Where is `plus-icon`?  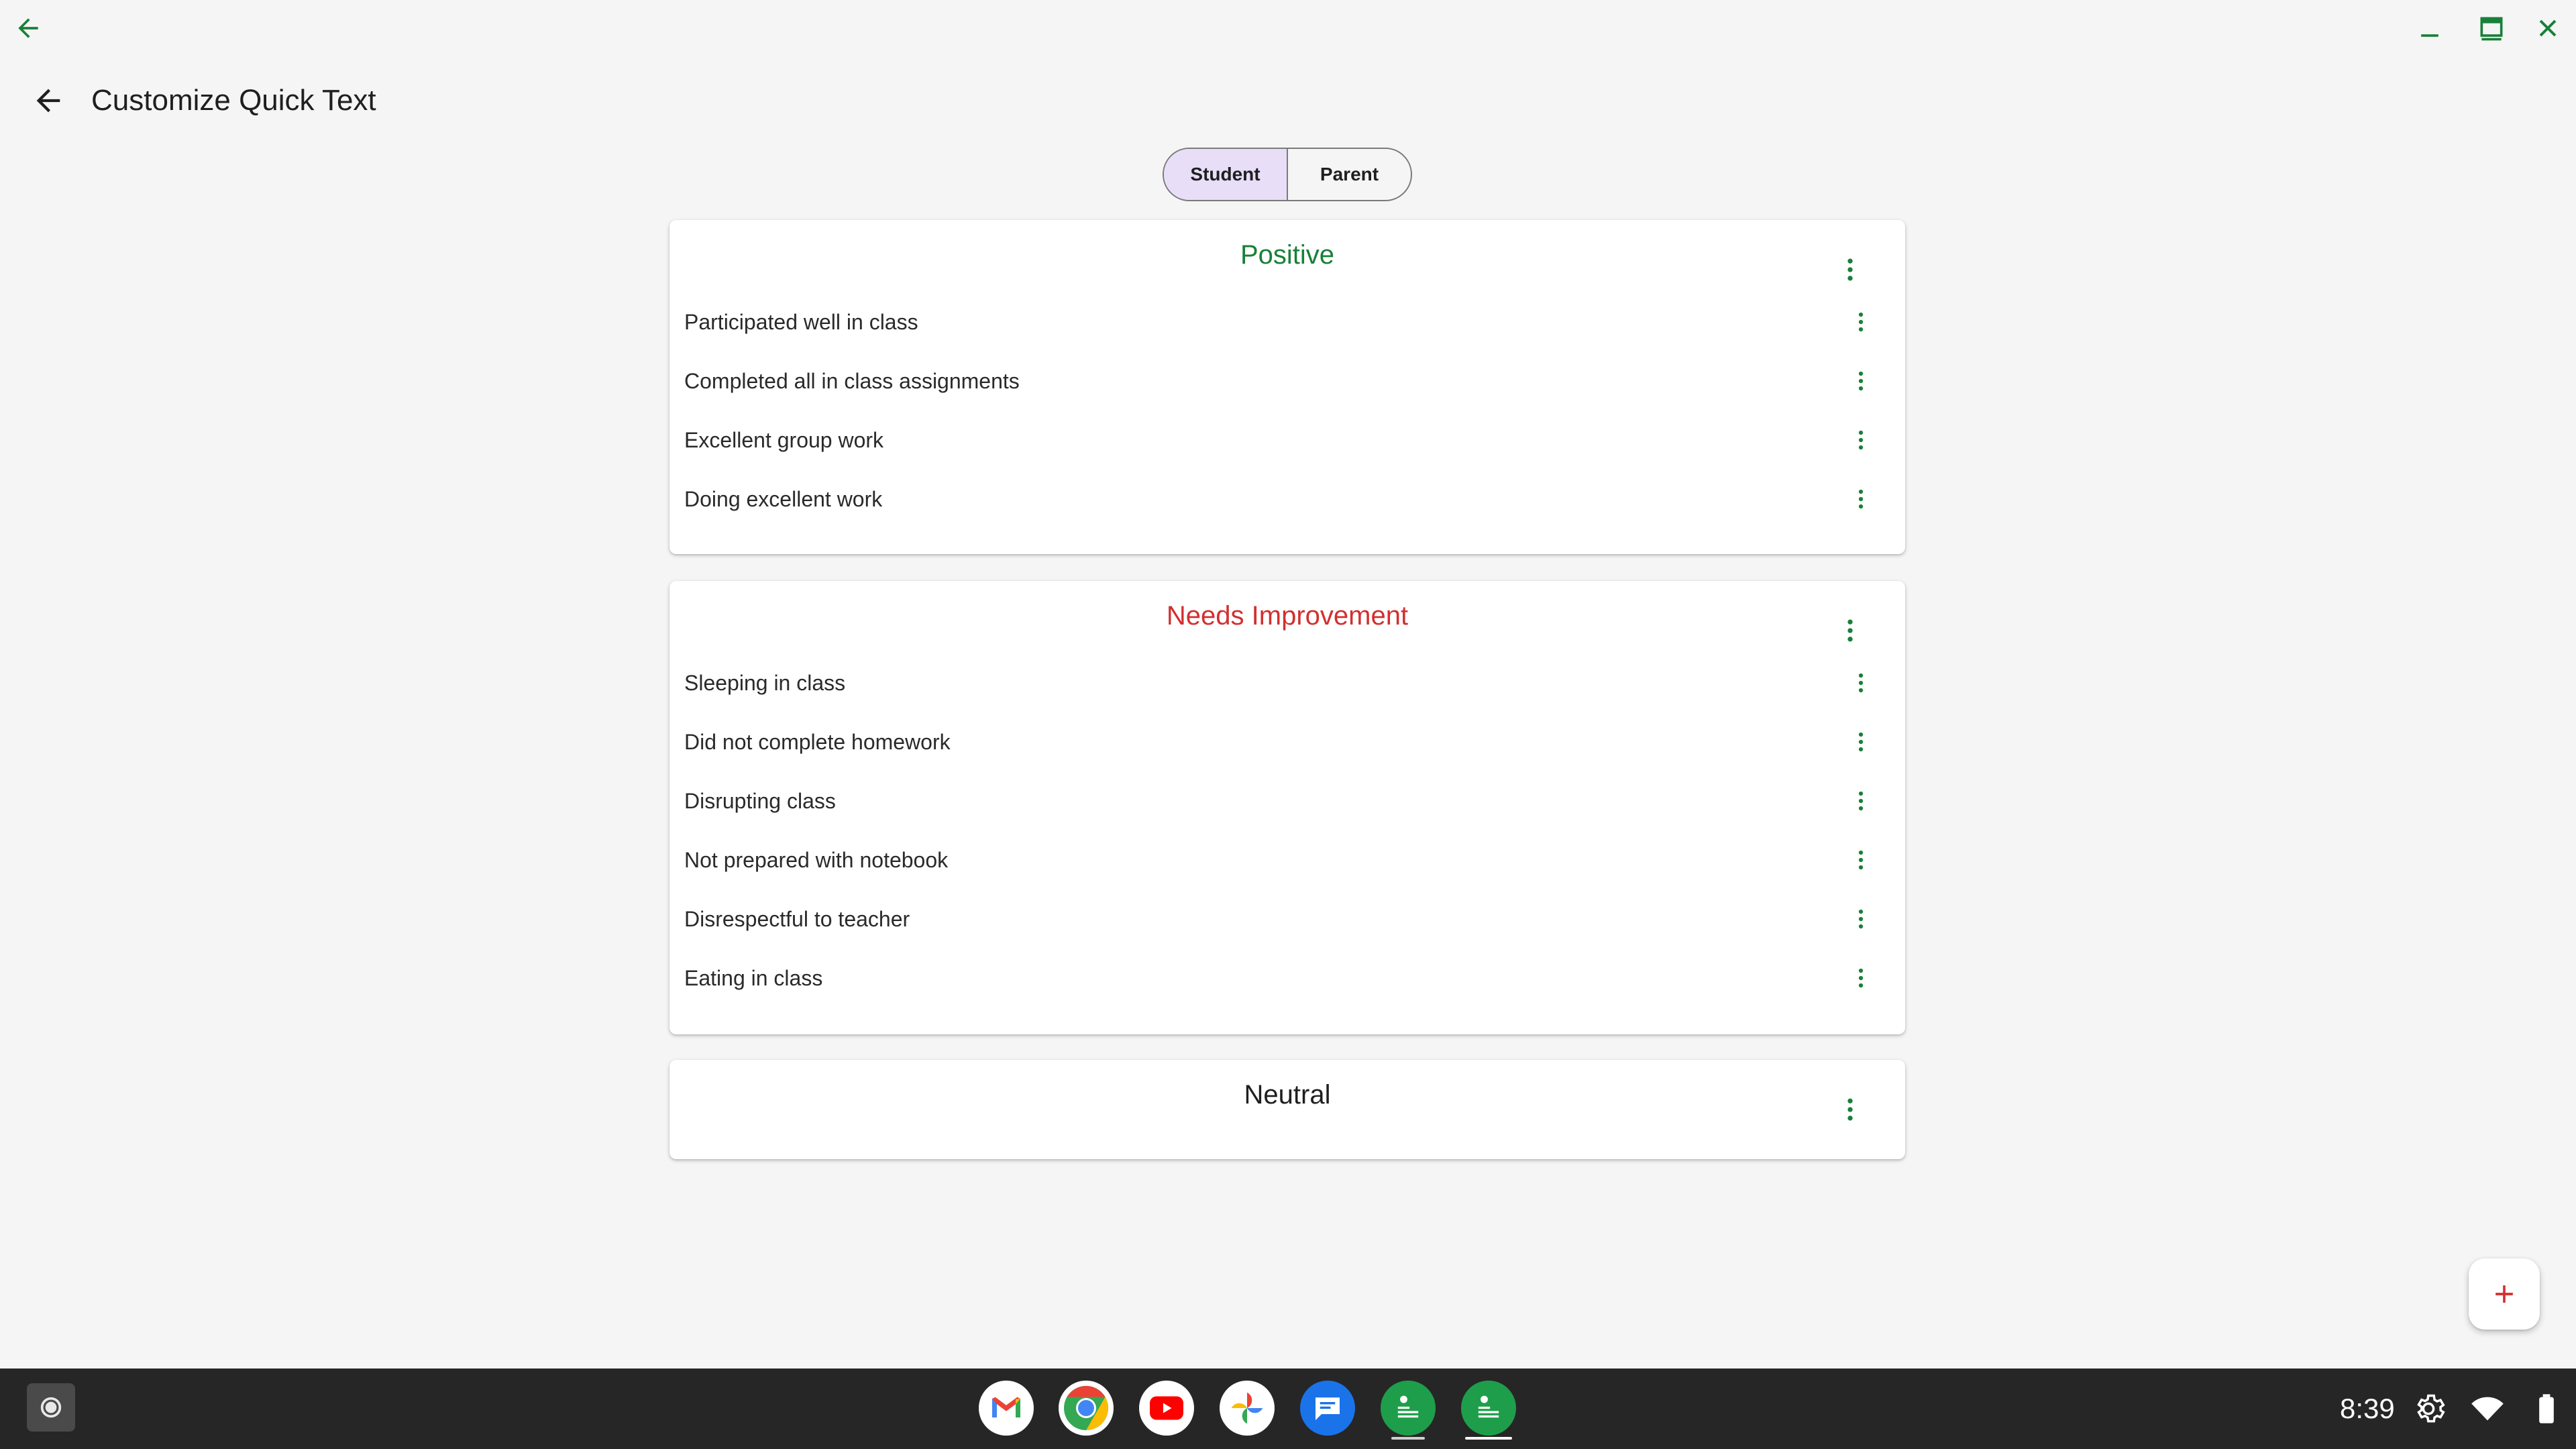
plus-icon is located at coordinates (2504, 1294).